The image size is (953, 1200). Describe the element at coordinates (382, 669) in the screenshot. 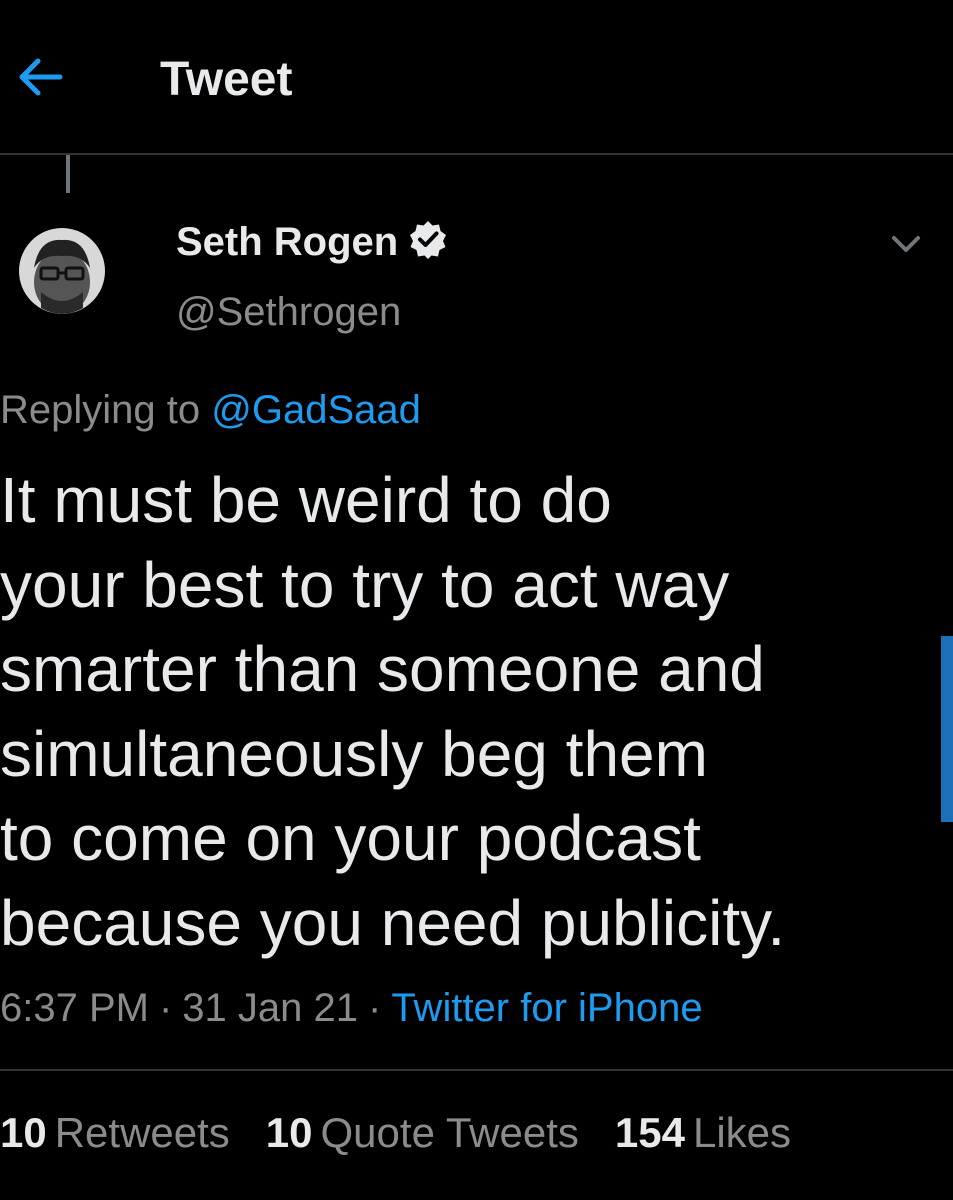

I see `tweet-text-line: smarter than someone and` at that location.